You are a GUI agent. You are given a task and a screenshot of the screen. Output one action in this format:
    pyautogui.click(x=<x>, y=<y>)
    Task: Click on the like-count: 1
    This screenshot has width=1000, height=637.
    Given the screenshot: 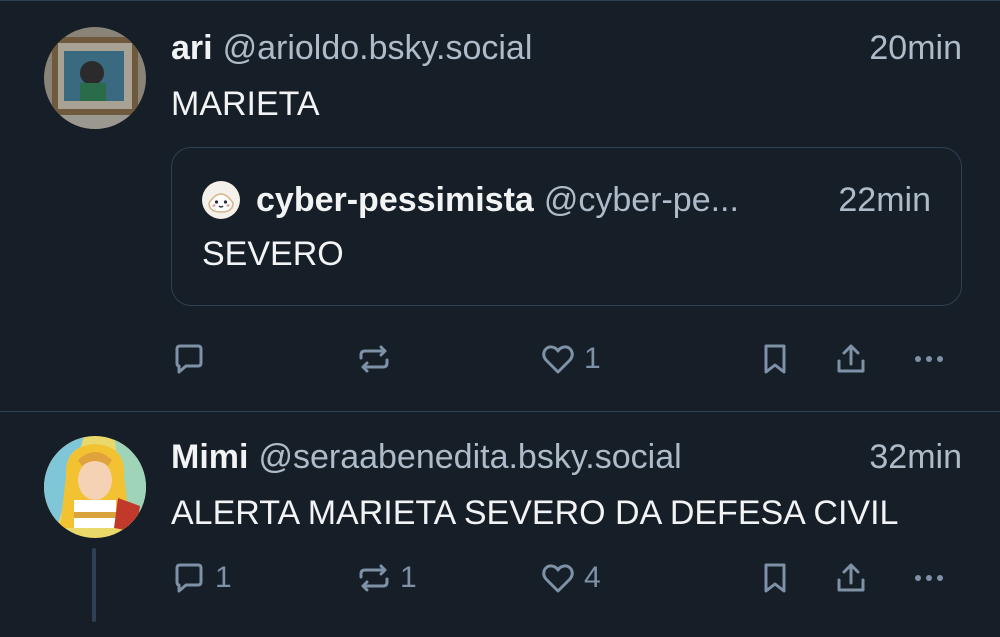 What is the action you would take?
    pyautogui.click(x=592, y=358)
    